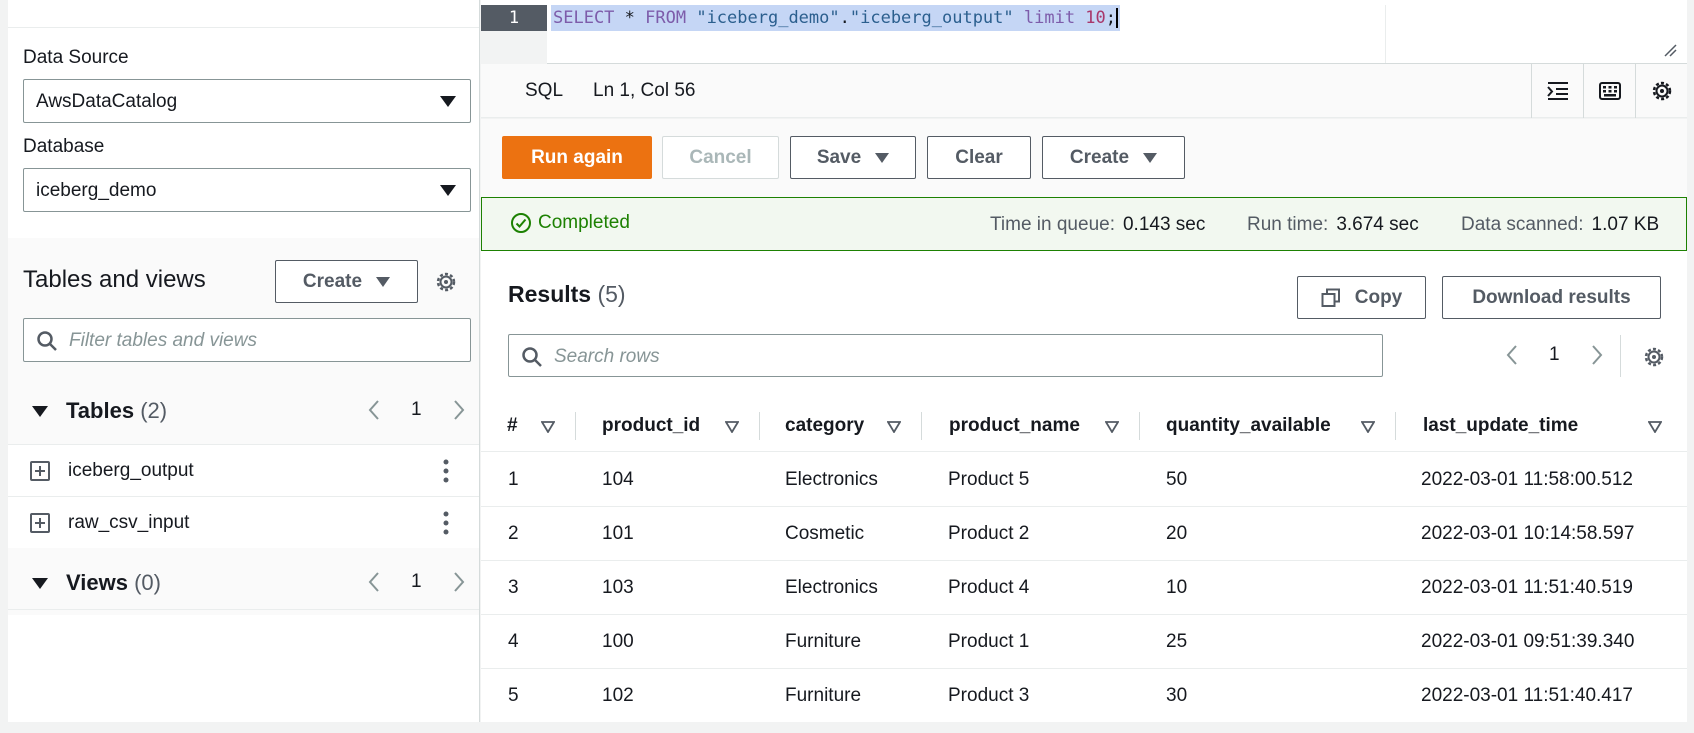 This screenshot has height=733, width=1694. What do you see at coordinates (513, 533) in the screenshot?
I see `cell-row-number: 2` at bounding box center [513, 533].